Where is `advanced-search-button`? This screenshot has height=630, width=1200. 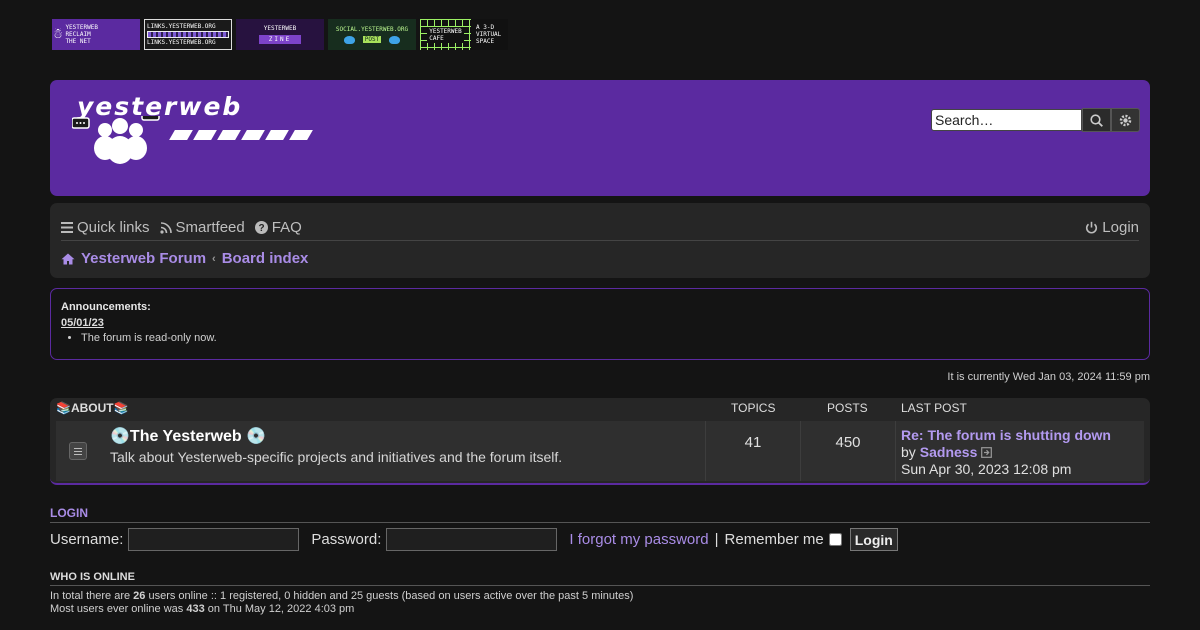
advanced-search-button is located at coordinates (1125, 120).